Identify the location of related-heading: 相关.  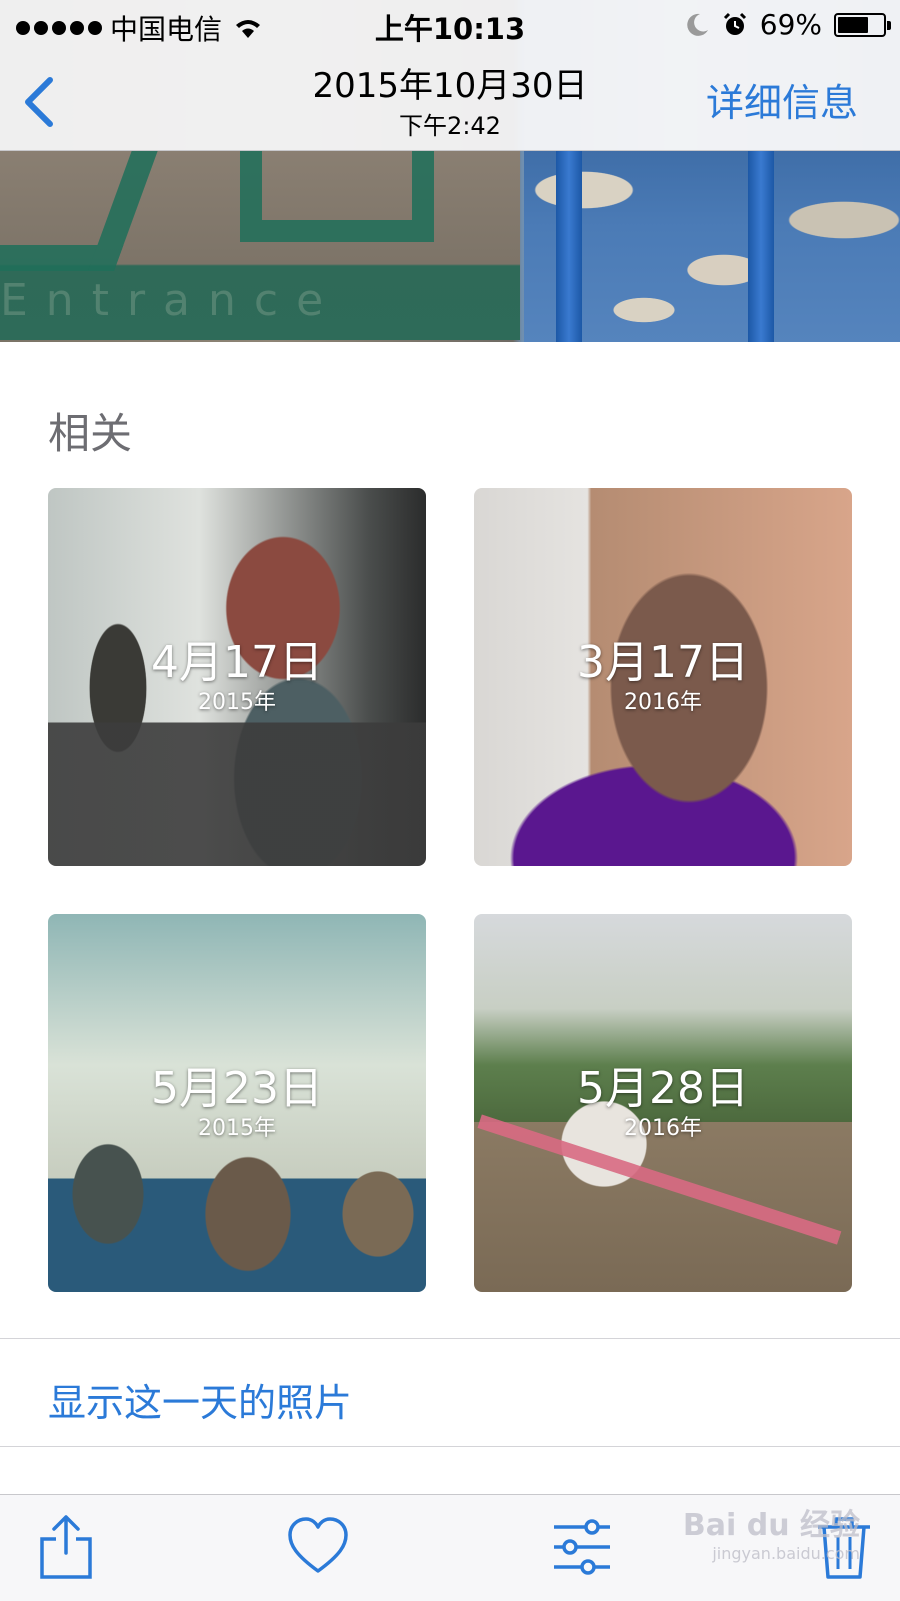
(90, 433).